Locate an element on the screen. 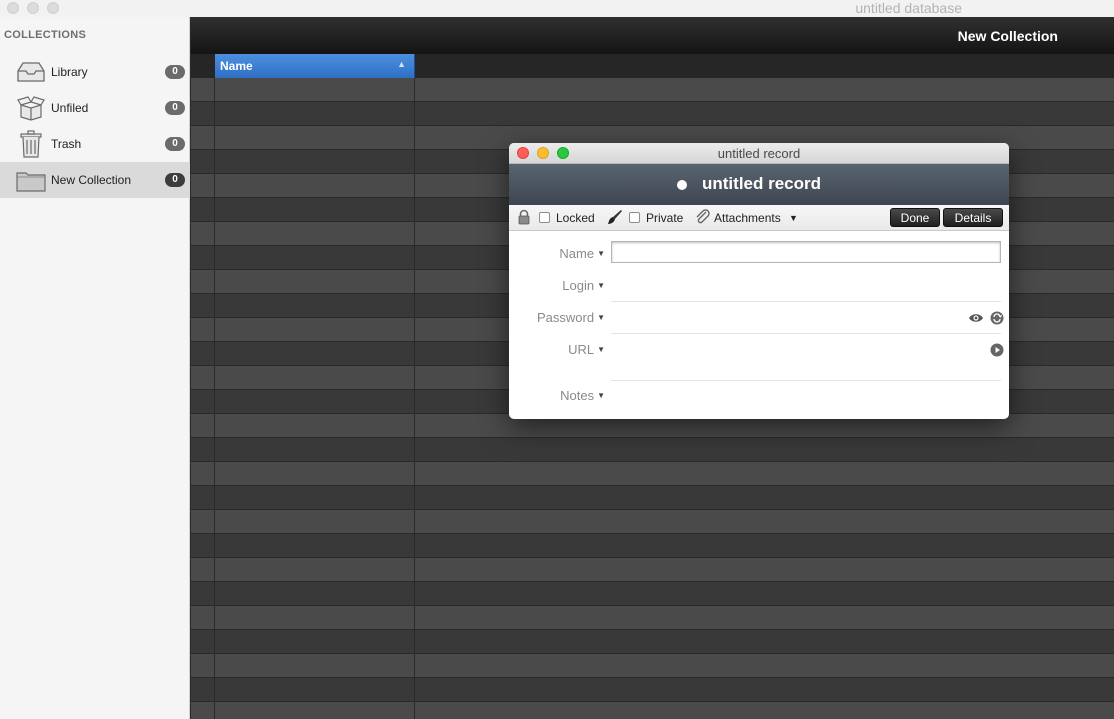 Image resolution: width=1114 pixels, height=719 pixels. record-status-dot is located at coordinates (682, 185).